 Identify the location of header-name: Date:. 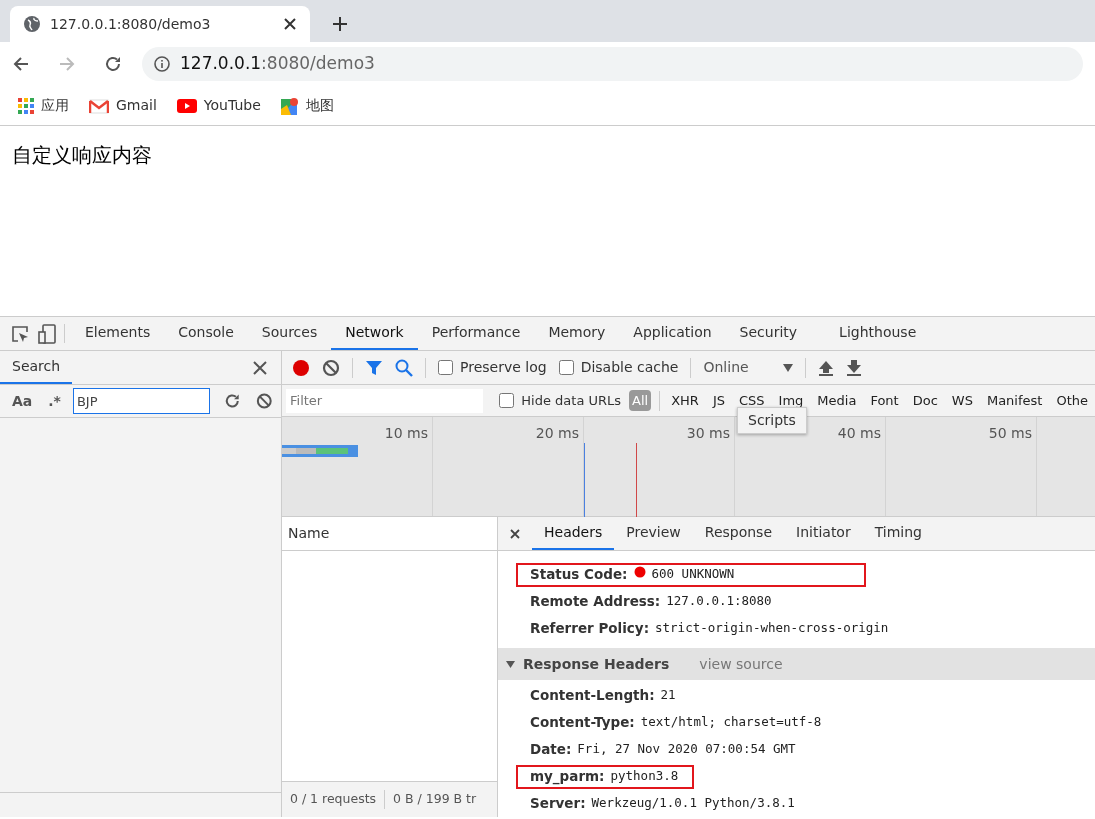
(551, 750).